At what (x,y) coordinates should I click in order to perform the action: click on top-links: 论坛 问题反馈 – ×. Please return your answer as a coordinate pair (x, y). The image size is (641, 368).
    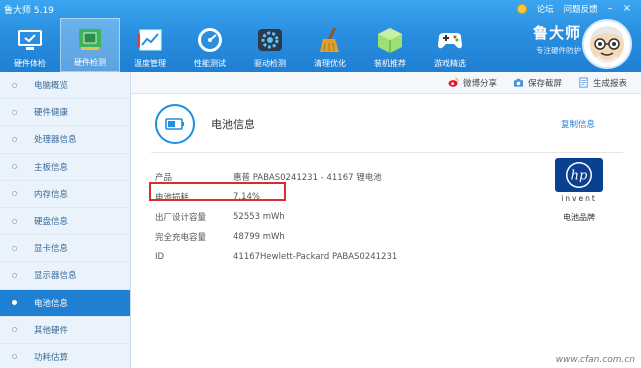
    Looking at the image, I should click on (573, 9).